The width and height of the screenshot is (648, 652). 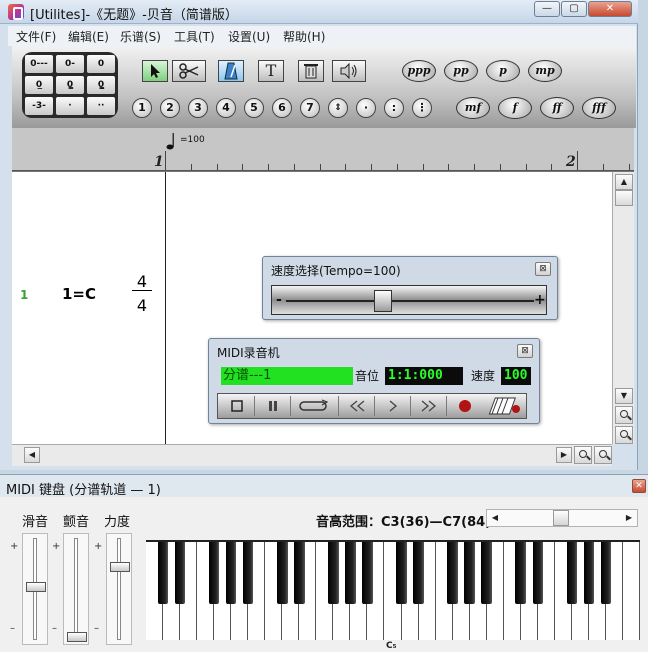 What do you see at coordinates (624, 415) in the screenshot?
I see `zoom-in-button` at bounding box center [624, 415].